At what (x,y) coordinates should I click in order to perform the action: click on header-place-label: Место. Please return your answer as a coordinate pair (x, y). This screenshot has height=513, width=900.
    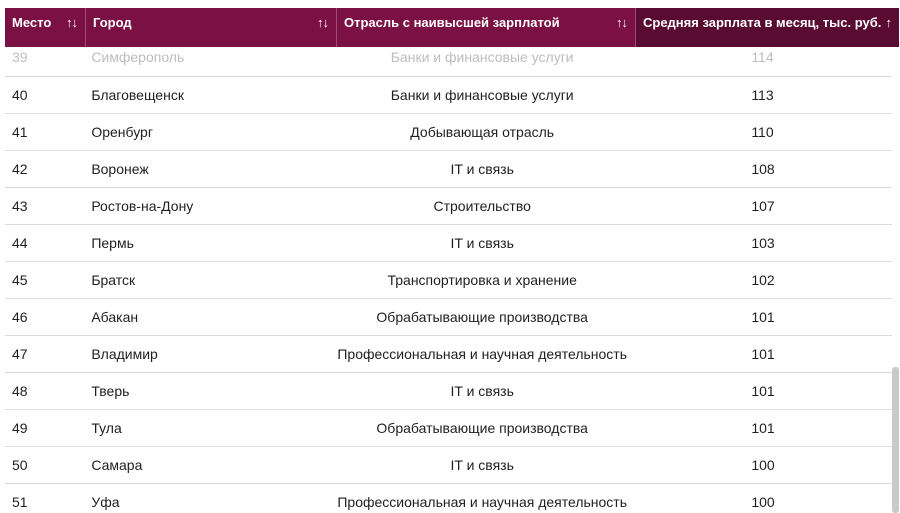
    Looking at the image, I should click on (32, 22).